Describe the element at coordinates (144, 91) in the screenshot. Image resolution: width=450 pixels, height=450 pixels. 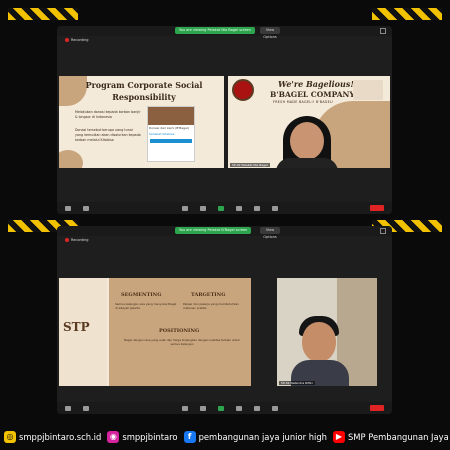
I see `slide-title: Program Corporate Social Responsibility` at that location.